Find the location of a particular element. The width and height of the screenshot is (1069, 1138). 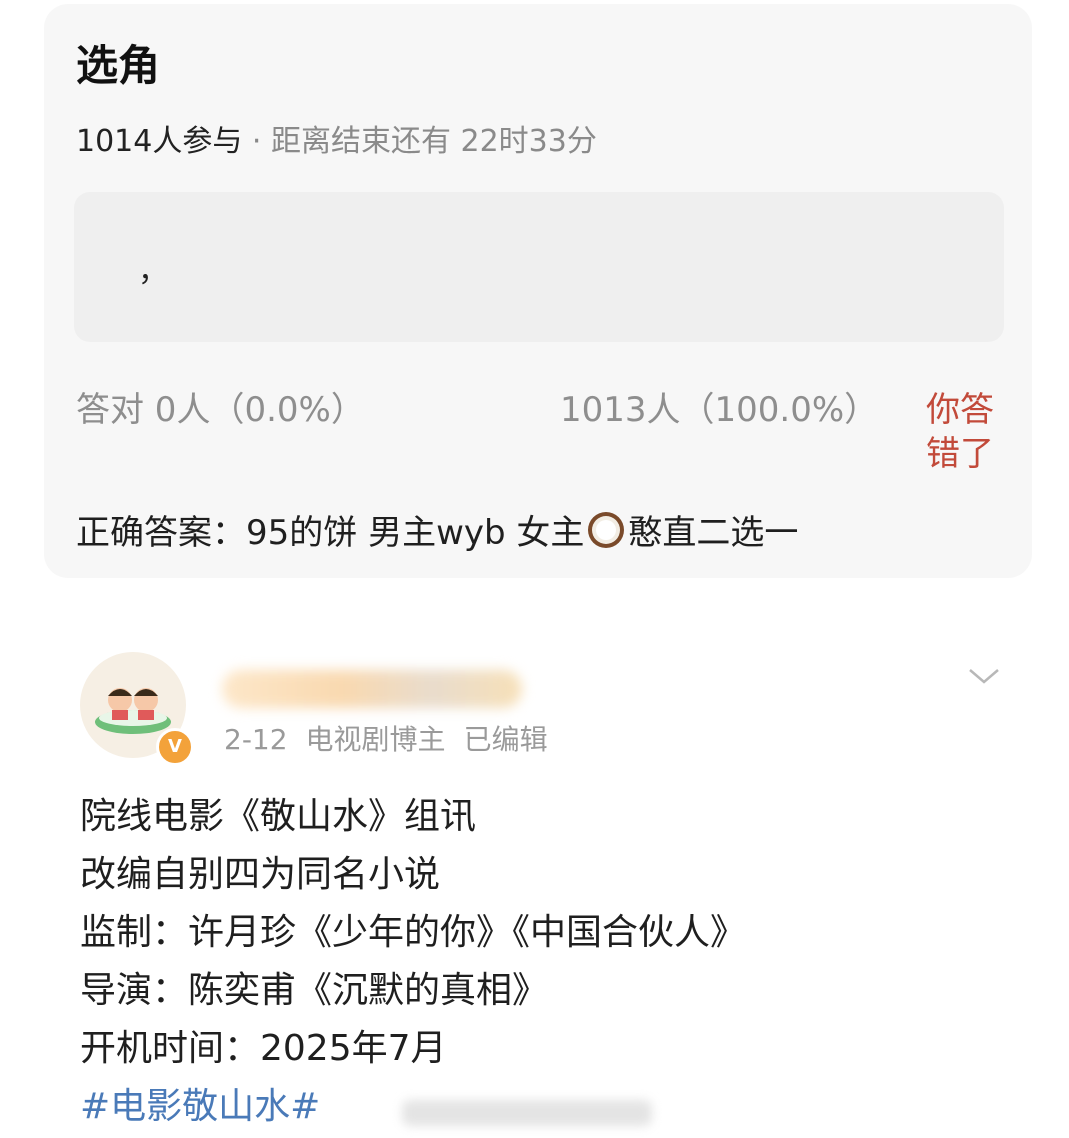

post-line: 导演：陈奕甫《沉默的真相》 is located at coordinates (314, 990).